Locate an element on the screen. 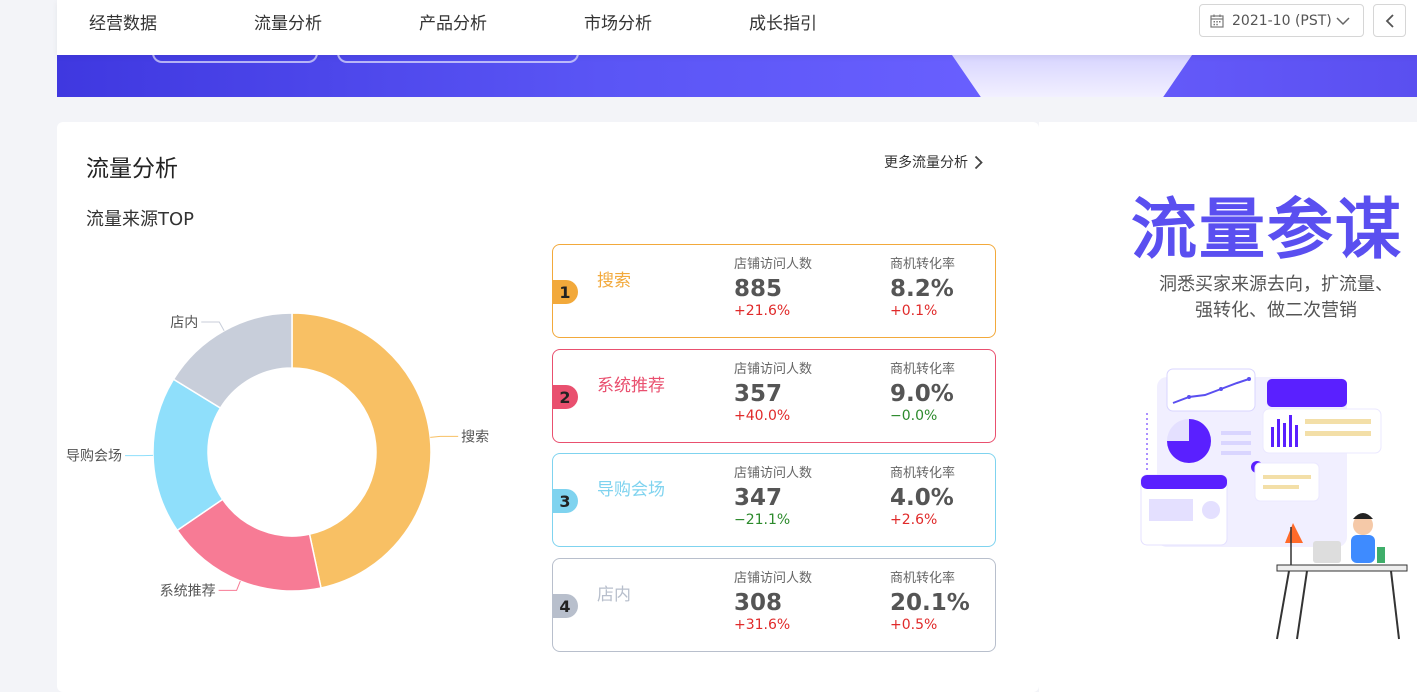  traffic-source-rank-card: 4 店内 店铺访问人数 308+31.6% 商机转化率 20.1%+0.5% is located at coordinates (774, 605).